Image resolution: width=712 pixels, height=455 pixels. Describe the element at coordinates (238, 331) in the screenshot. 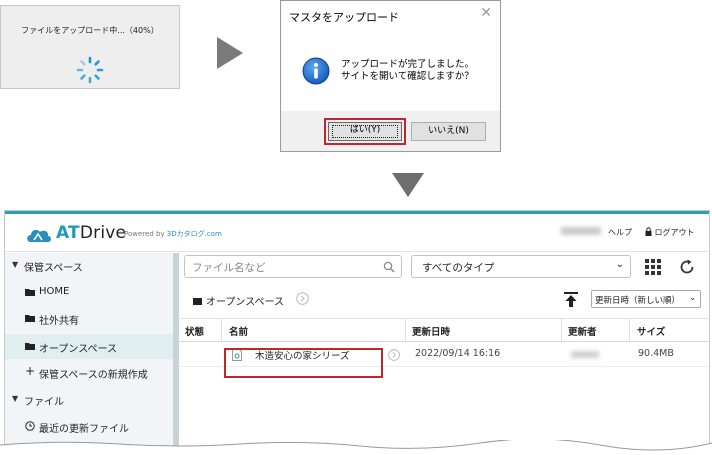

I see `column-header-name: 名前` at that location.